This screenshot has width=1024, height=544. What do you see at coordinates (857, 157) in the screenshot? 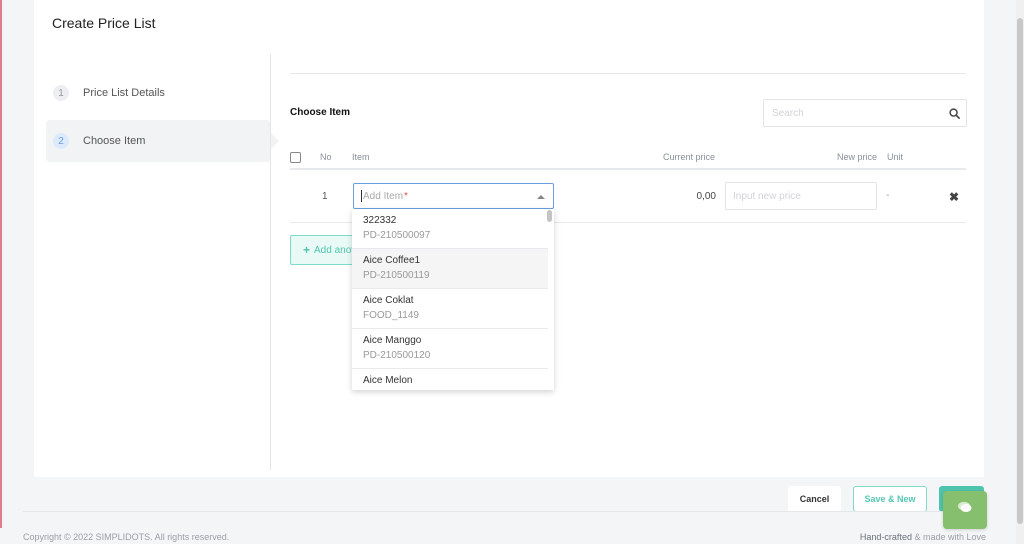
I see `header-new-price: New price` at bounding box center [857, 157].